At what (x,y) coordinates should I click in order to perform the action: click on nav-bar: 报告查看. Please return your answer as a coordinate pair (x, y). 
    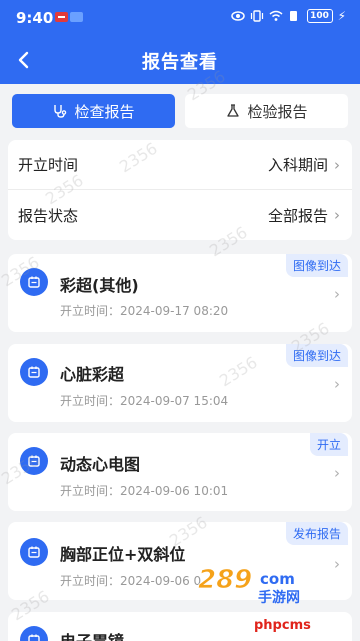
    Looking at the image, I should click on (180, 59).